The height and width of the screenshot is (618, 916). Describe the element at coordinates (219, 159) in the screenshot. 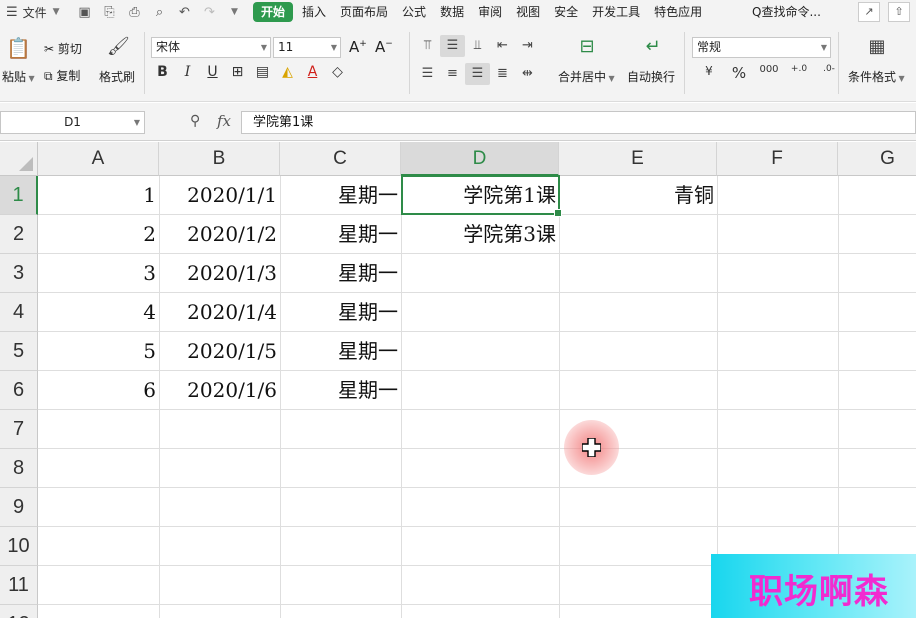

I see `column-header-b: B` at that location.